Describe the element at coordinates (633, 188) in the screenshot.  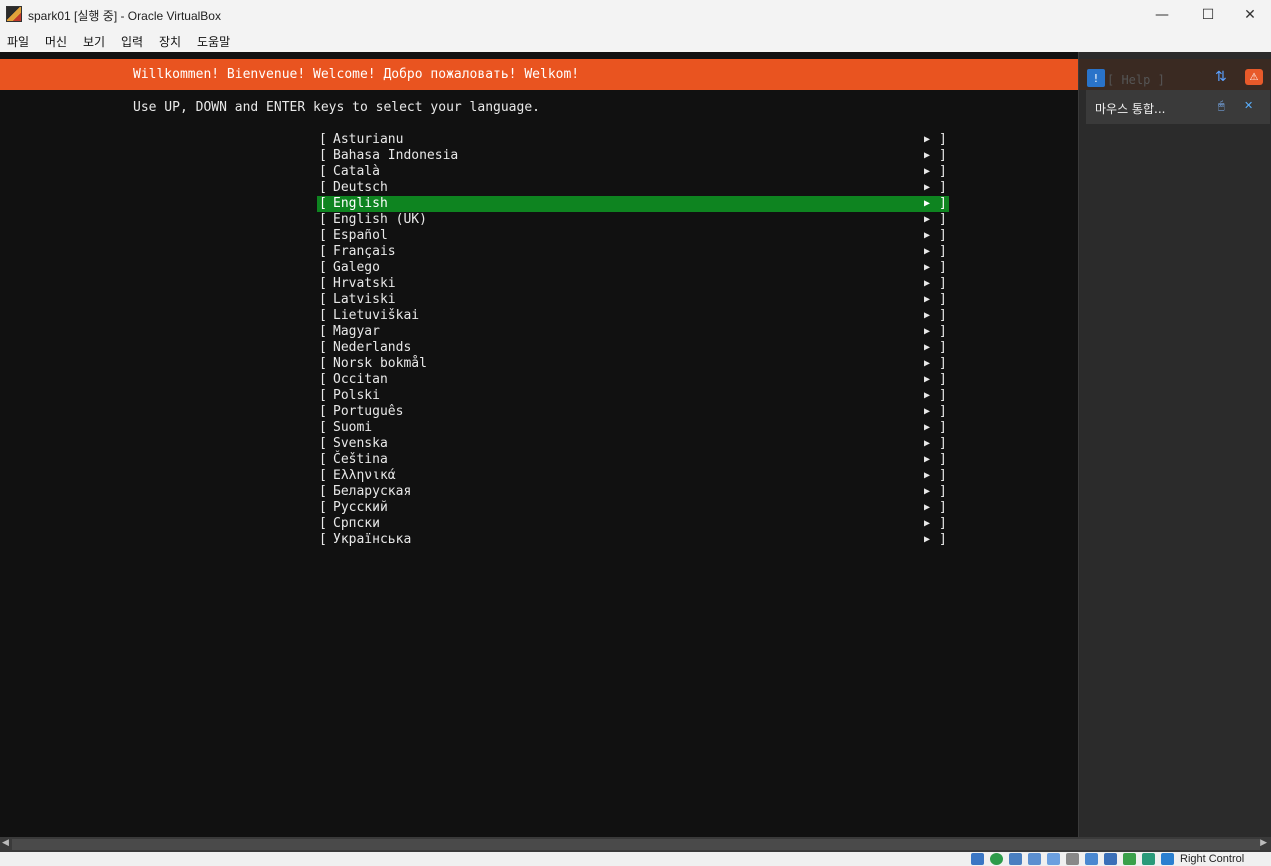
I see `language-option: [Deutsch ▶]` at that location.